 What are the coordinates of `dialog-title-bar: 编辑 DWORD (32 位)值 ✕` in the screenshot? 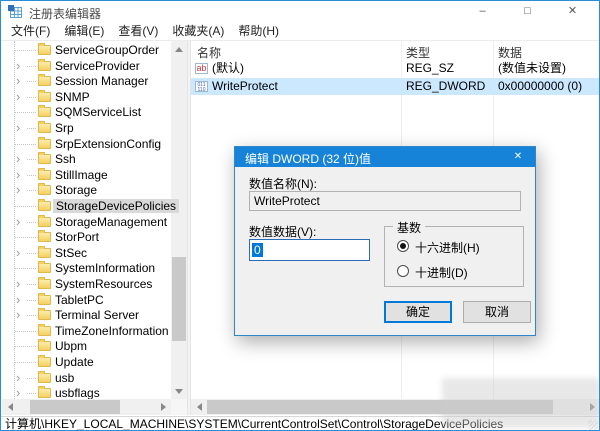 It's located at (385, 157).